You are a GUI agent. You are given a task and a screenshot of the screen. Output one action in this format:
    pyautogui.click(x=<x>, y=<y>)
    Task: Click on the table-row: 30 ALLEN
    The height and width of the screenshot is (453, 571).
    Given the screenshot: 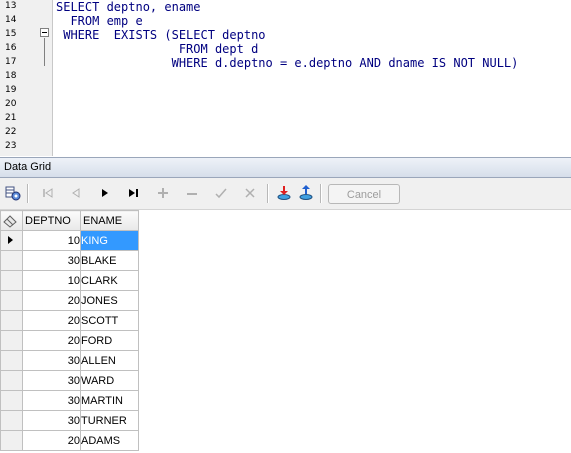 What is the action you would take?
    pyautogui.click(x=69, y=360)
    